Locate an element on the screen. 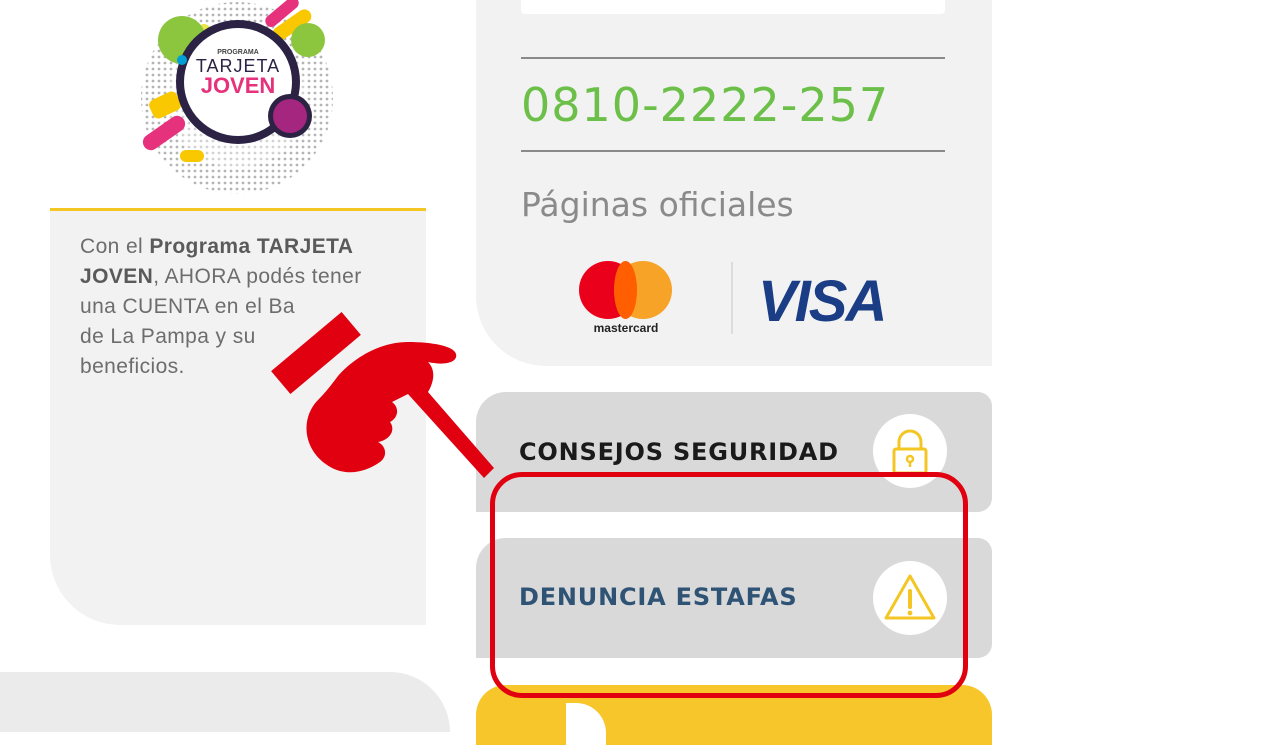  pages-title: Páginas oficiales is located at coordinates (657, 204).